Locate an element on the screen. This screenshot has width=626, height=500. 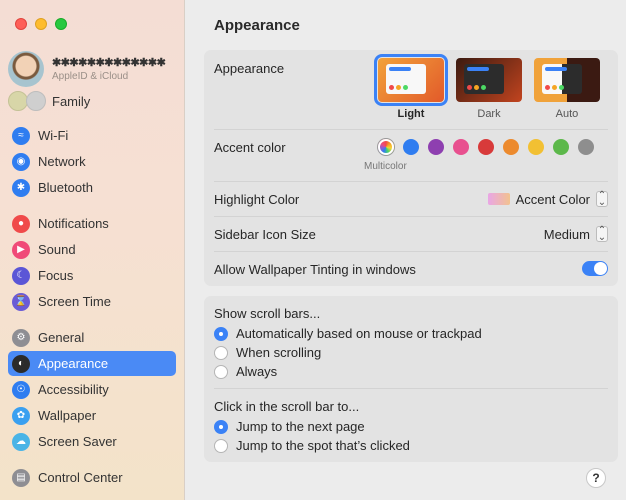
accent-orange is located at coordinates (511, 147).